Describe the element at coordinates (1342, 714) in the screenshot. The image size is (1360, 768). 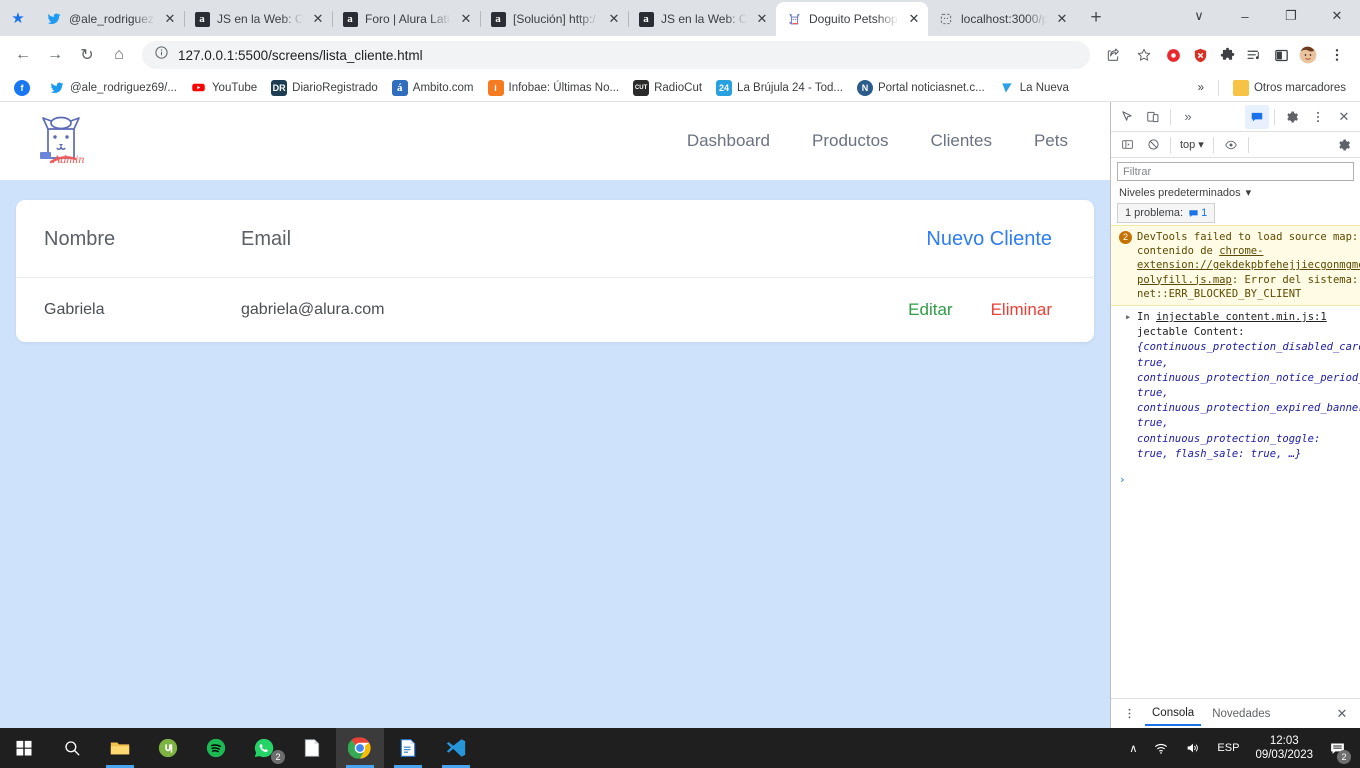
I see `drawer-close-icon: ✕` at that location.